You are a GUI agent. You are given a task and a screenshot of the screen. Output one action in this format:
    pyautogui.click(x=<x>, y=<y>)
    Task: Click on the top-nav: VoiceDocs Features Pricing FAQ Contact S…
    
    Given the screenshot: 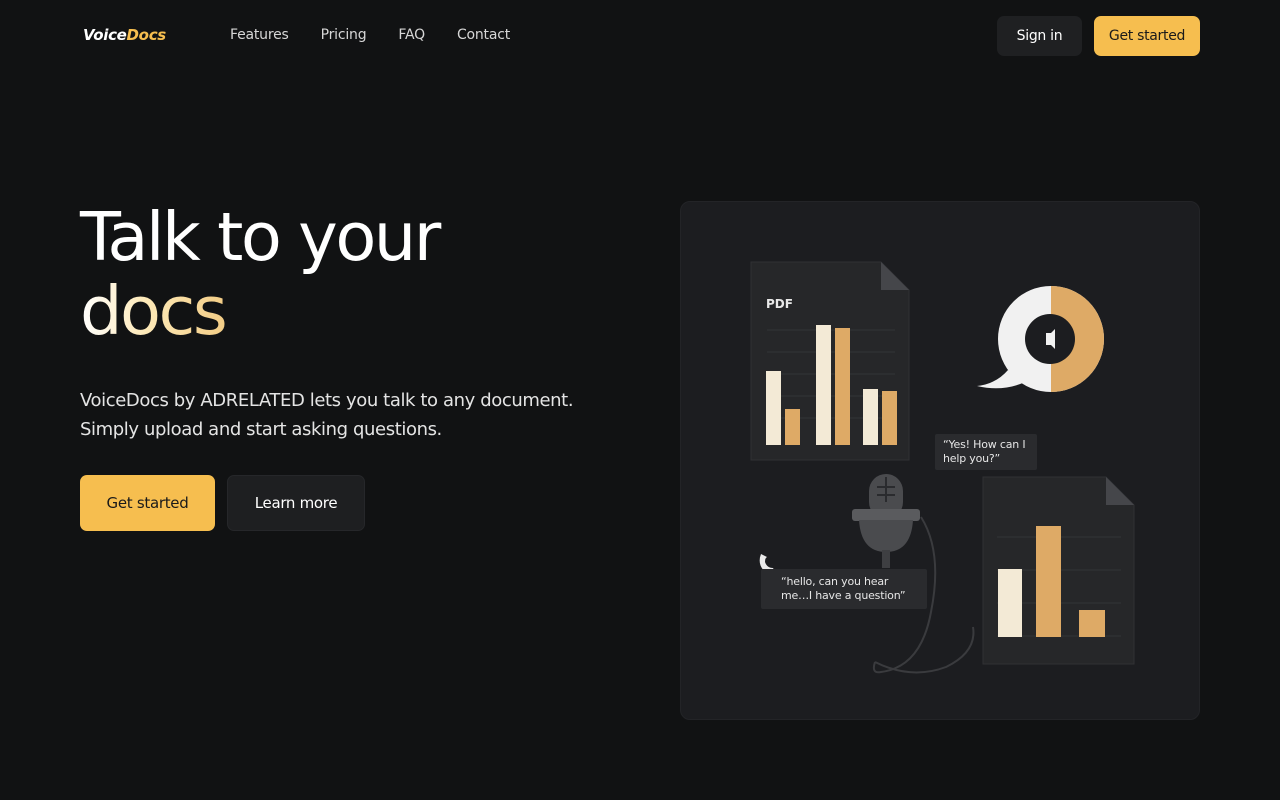 What is the action you would take?
    pyautogui.click(x=640, y=36)
    